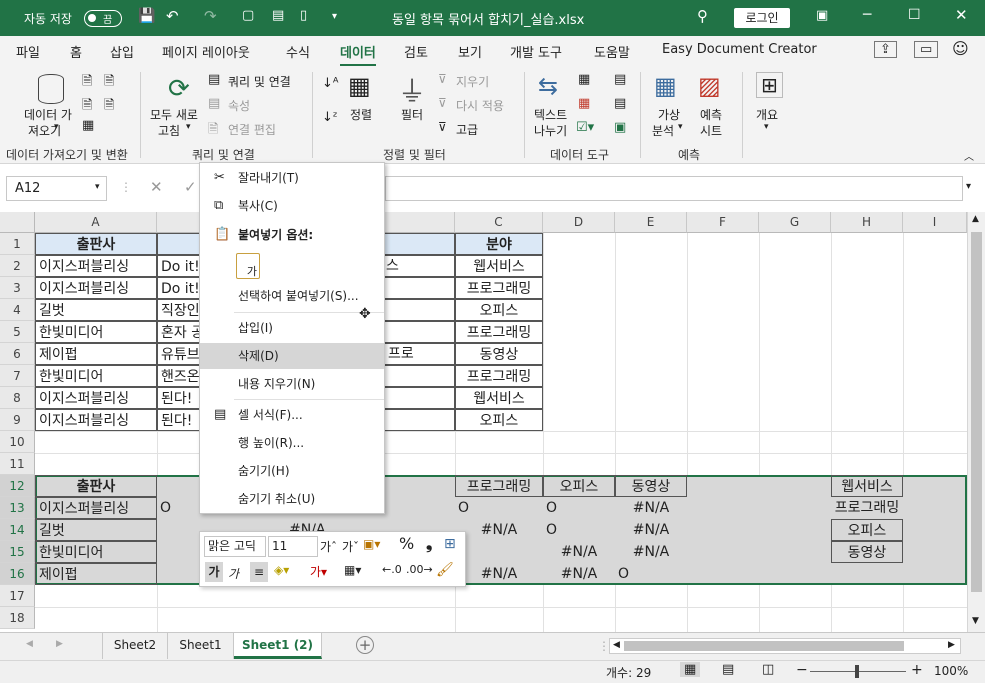 The image size is (985, 683). What do you see at coordinates (87, 83) in the screenshot?
I see `from-text-icon: 🗎` at bounding box center [87, 83].